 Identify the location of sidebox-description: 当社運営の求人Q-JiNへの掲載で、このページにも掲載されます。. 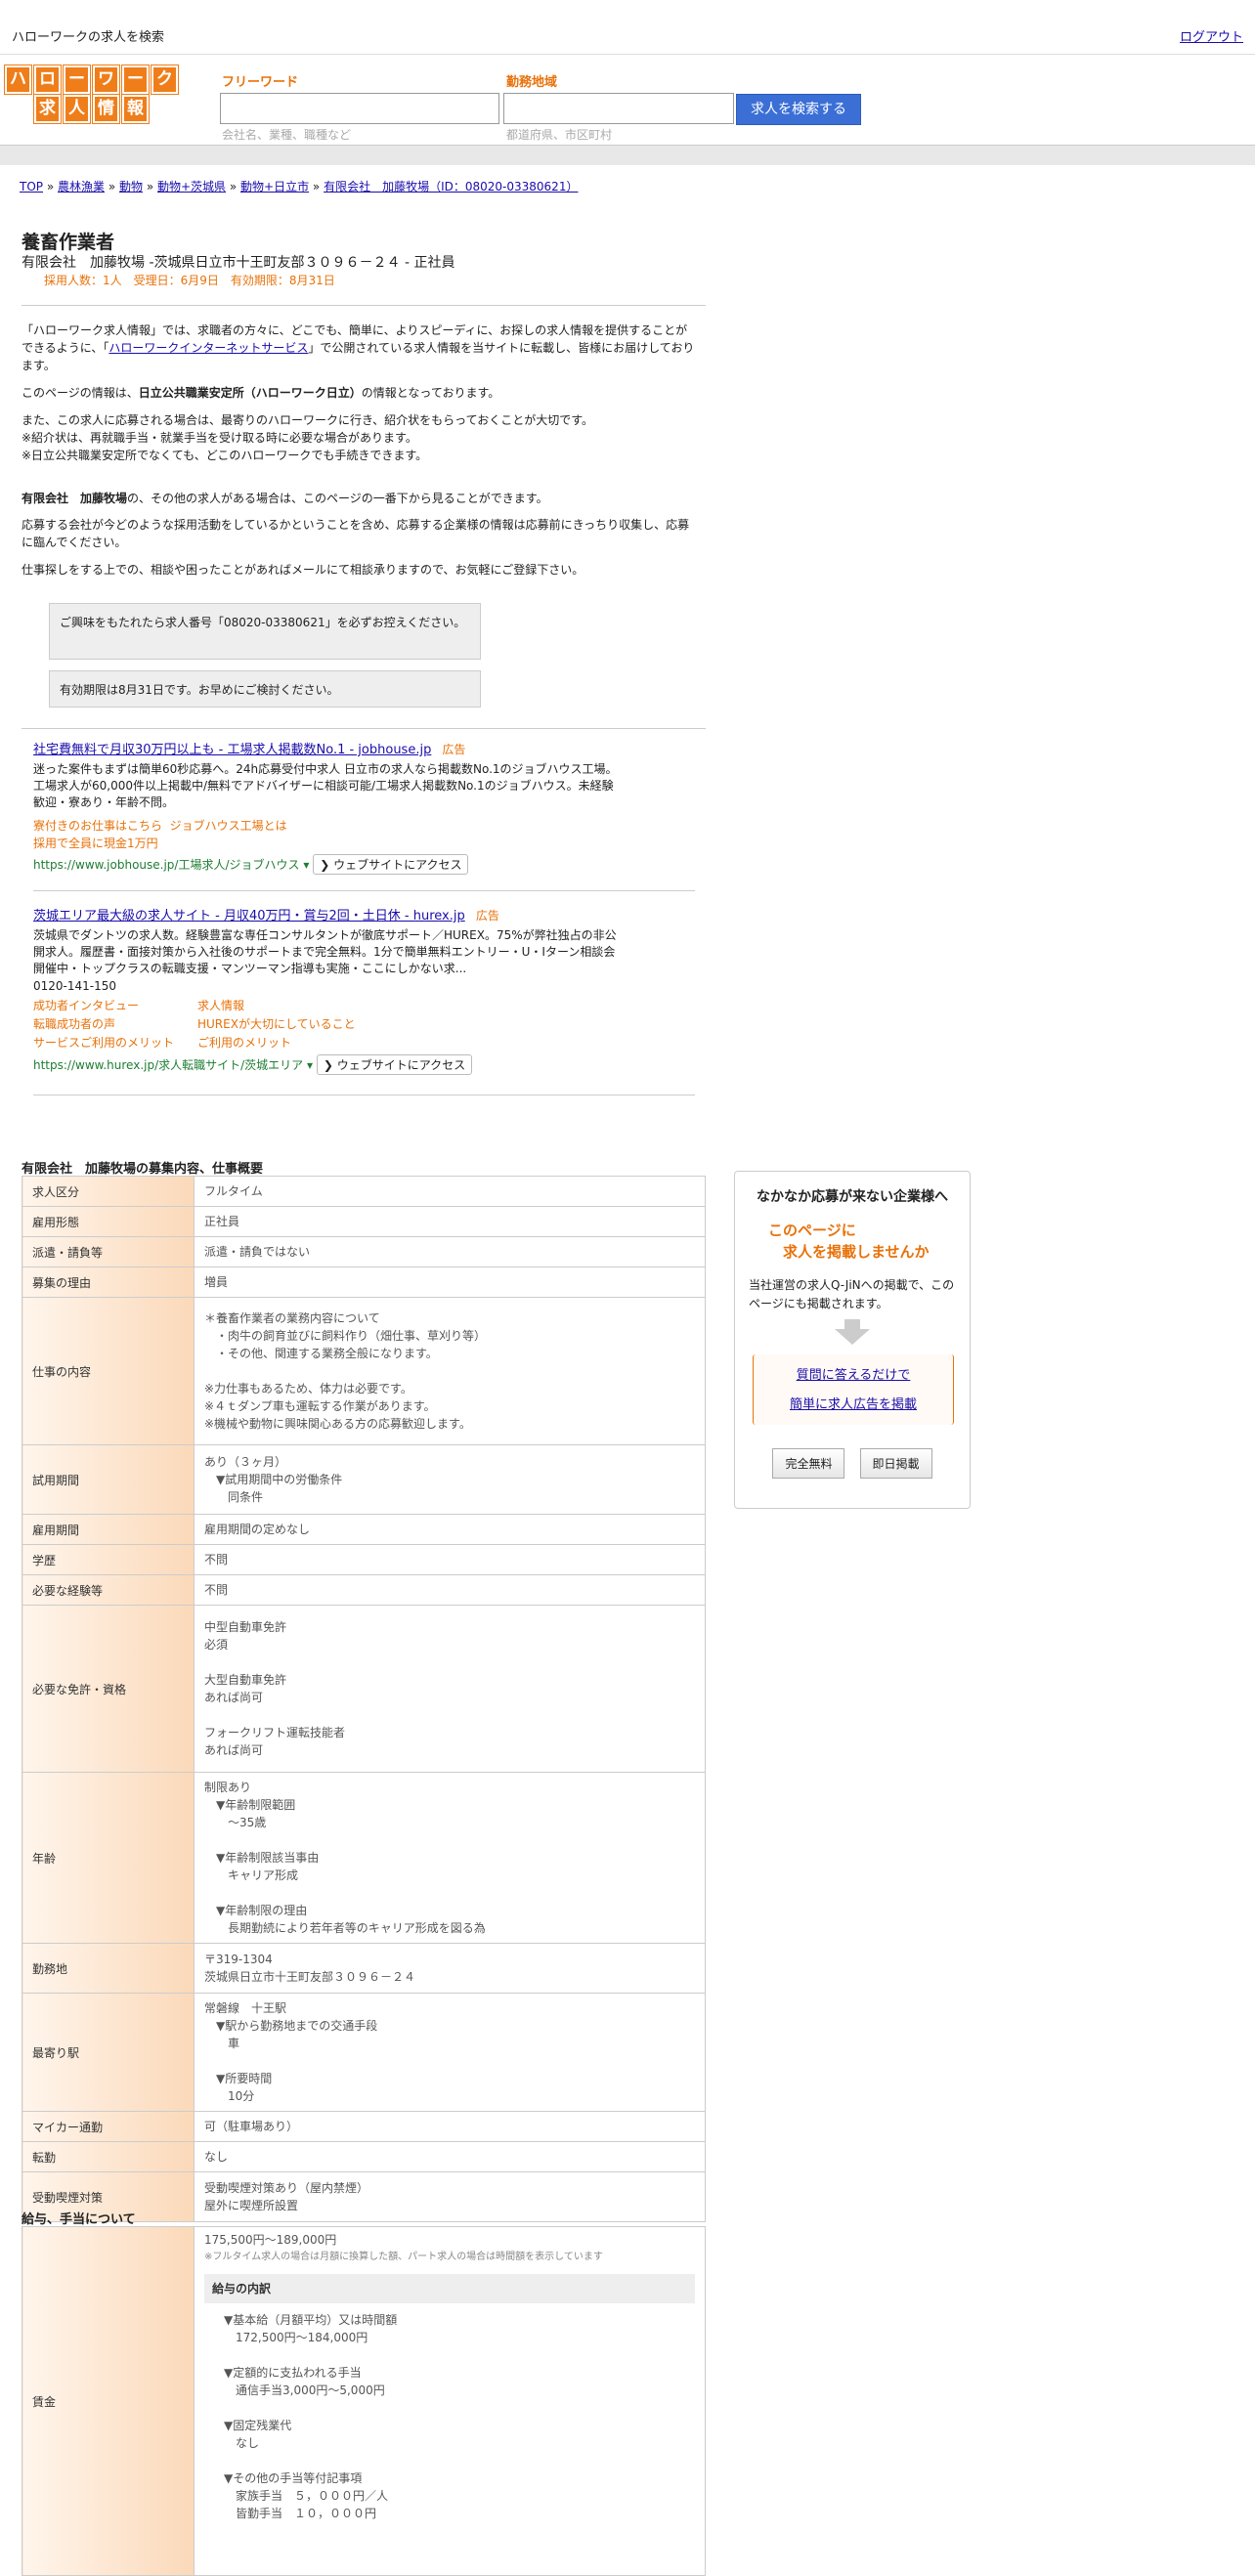
(852, 1294).